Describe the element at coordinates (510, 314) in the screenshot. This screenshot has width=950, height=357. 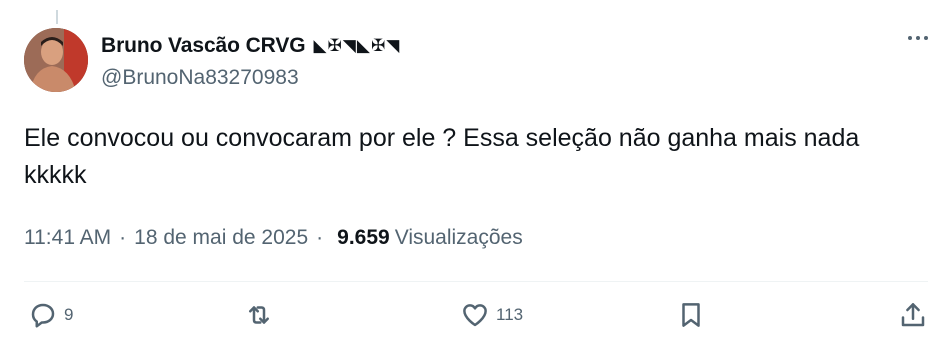
I see `like-count: 113` at that location.